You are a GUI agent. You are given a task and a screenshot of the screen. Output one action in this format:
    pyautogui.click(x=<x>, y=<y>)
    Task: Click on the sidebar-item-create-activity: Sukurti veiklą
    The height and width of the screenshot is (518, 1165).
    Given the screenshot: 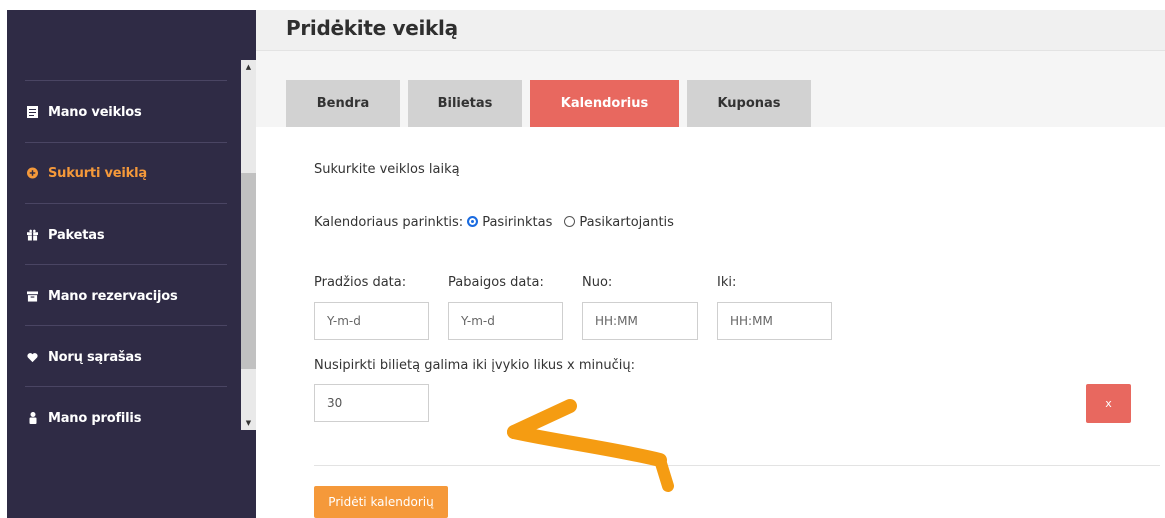 What is the action you would take?
    pyautogui.click(x=87, y=173)
    